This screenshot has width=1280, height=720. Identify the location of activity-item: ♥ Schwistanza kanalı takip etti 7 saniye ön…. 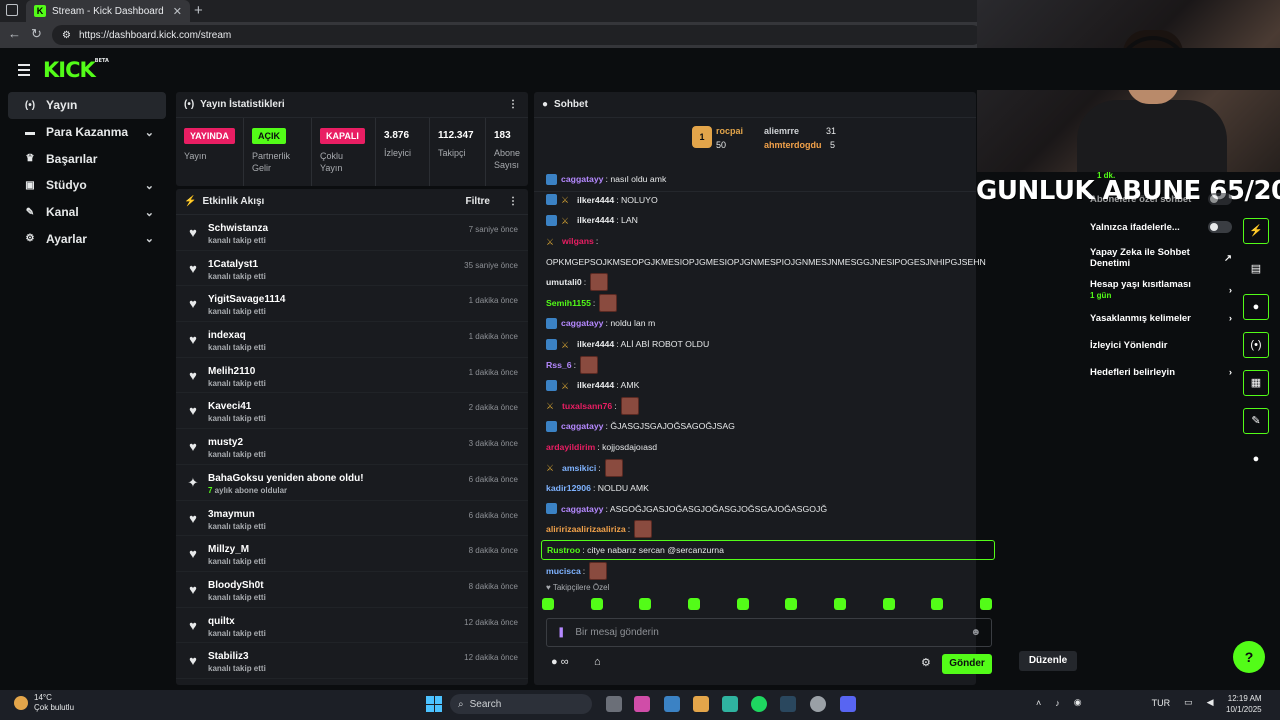
(352, 233).